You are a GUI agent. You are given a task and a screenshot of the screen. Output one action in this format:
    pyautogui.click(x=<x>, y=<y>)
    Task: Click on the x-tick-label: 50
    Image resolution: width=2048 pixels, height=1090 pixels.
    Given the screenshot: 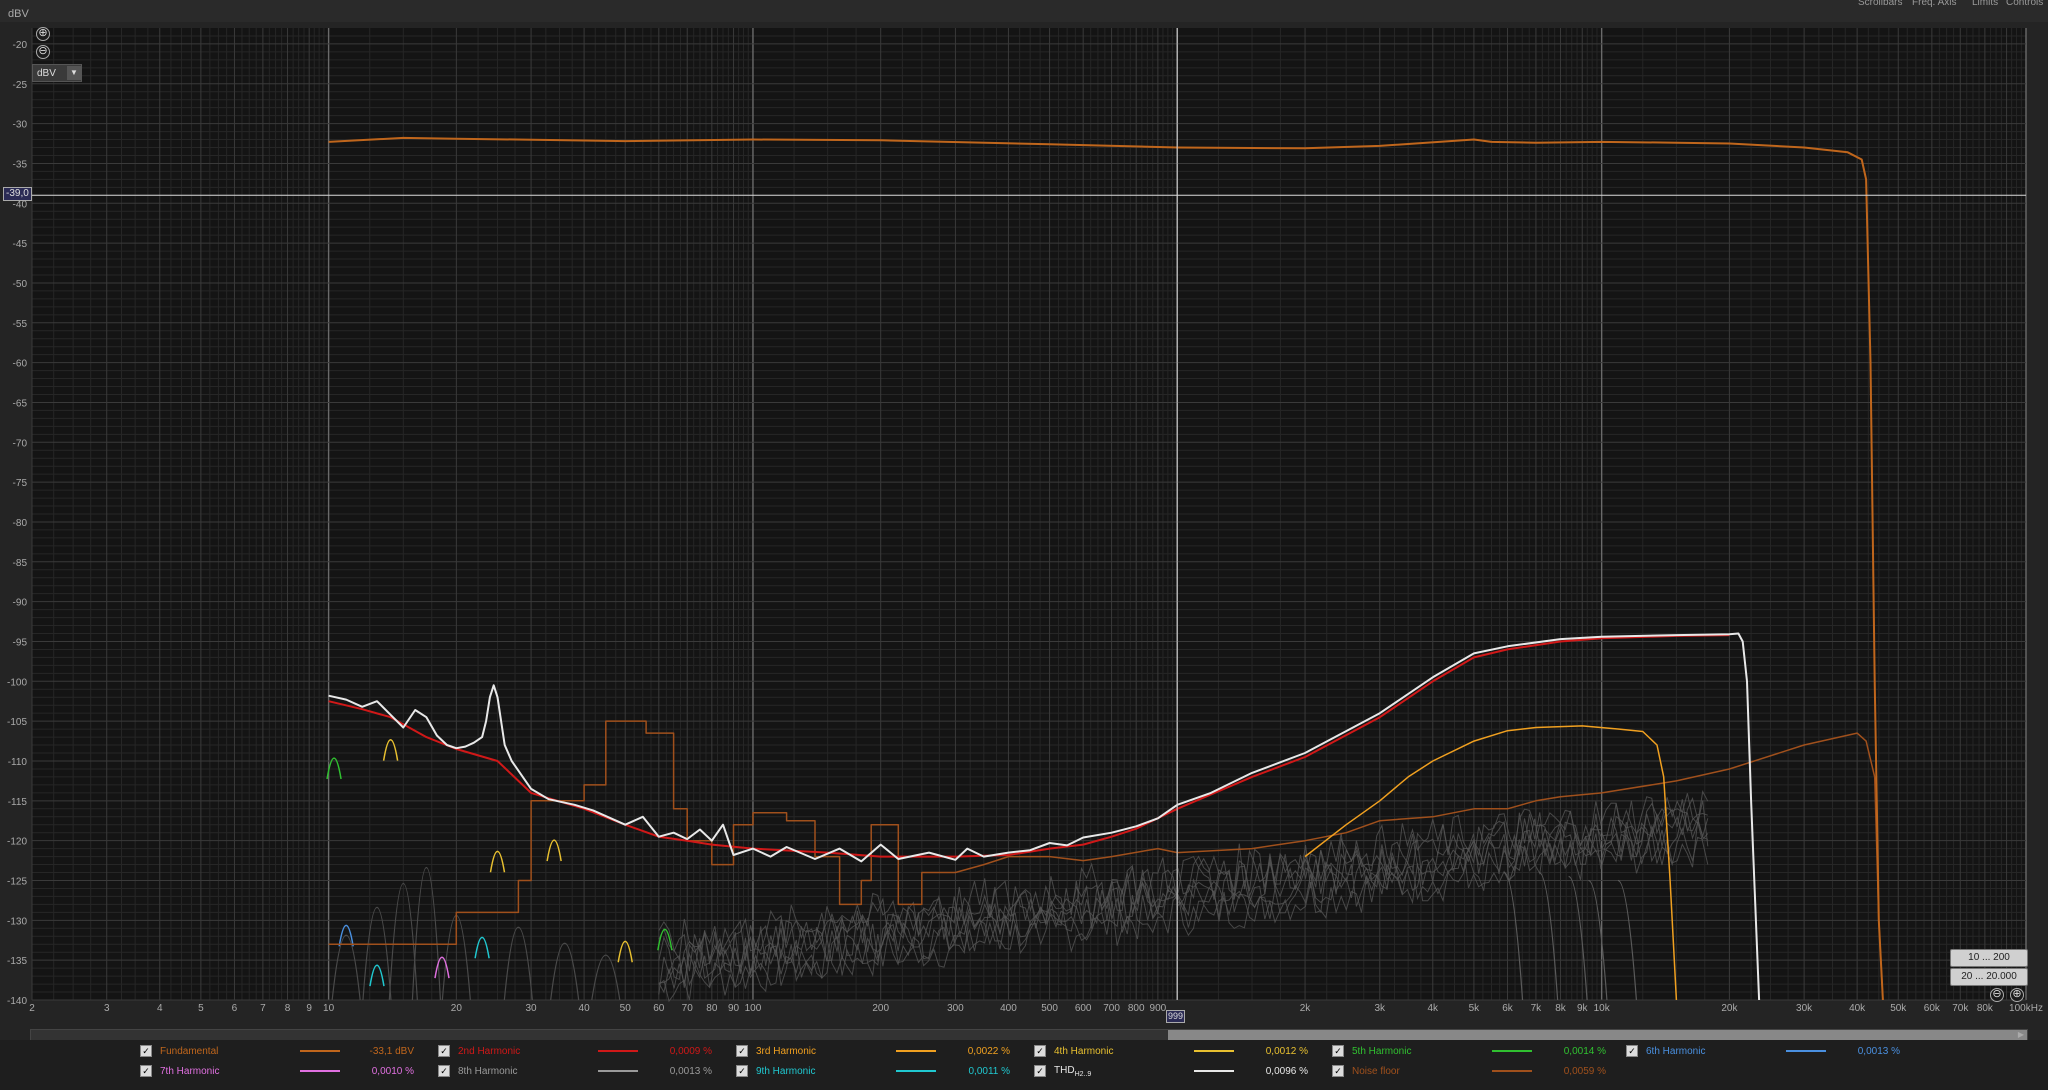 What is the action you would take?
    pyautogui.click(x=626, y=1008)
    